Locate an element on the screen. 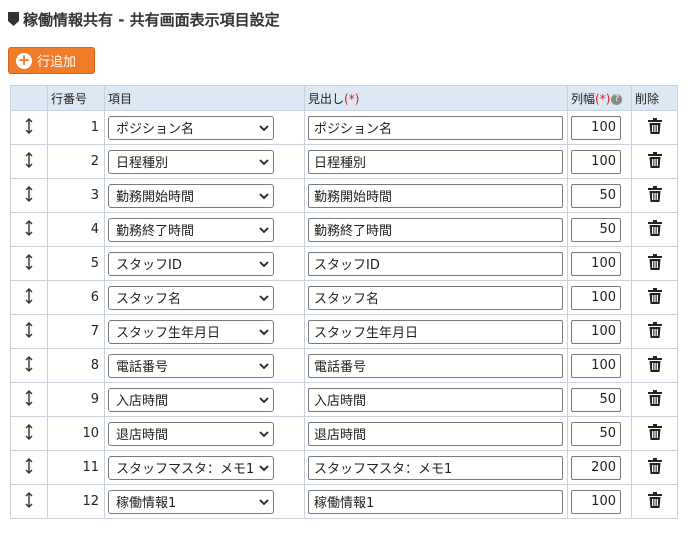 The width and height of the screenshot is (688, 538). width-input: 200 is located at coordinates (596, 467).